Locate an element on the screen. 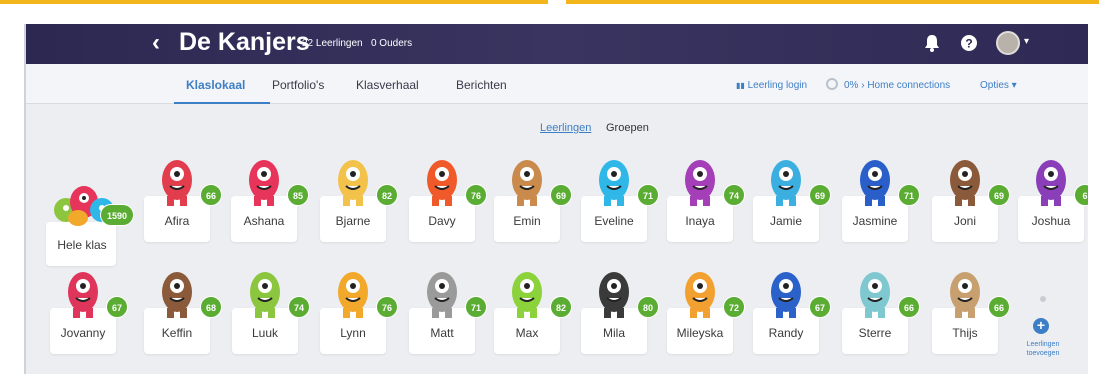 The image size is (1099, 385). student-name: Jasmine is located at coordinates (875, 221).